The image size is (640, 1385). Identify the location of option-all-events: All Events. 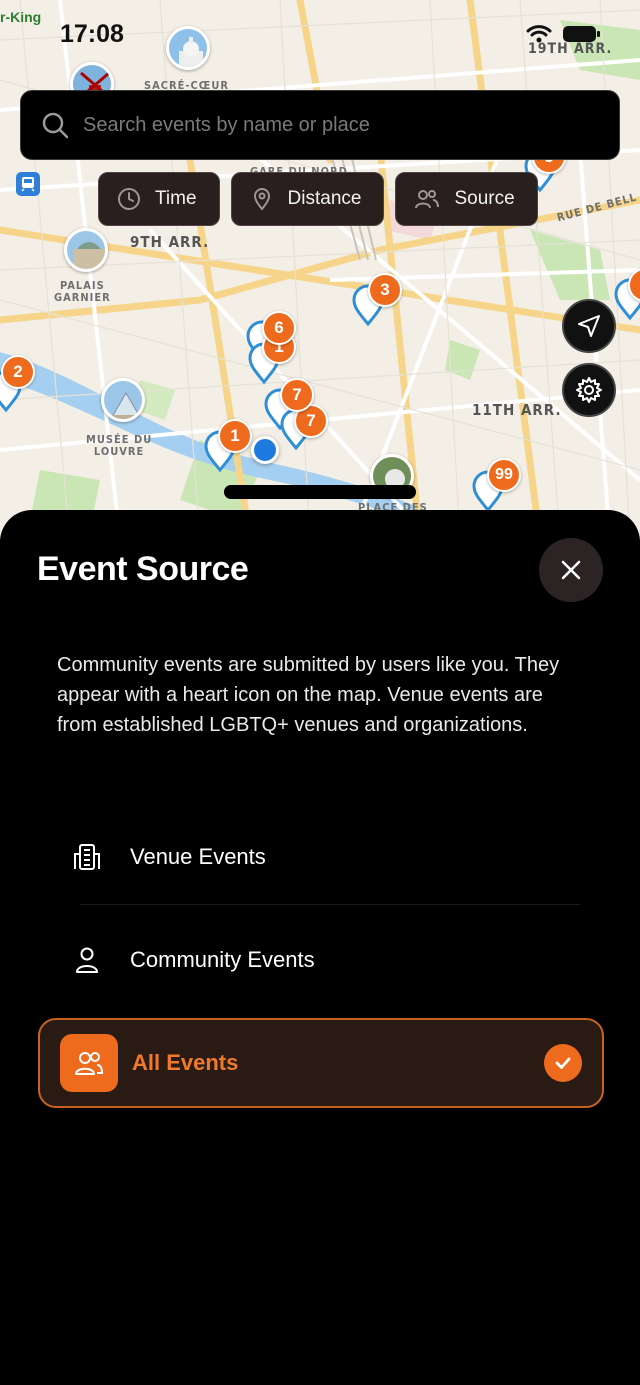
(321, 1063).